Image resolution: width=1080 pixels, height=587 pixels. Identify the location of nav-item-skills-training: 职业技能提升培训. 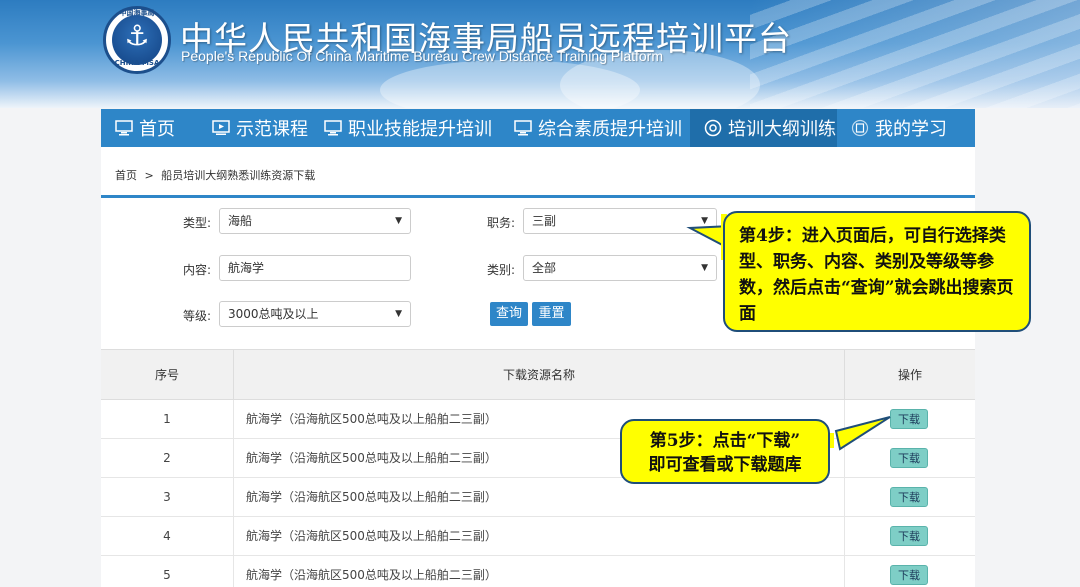
(405, 128).